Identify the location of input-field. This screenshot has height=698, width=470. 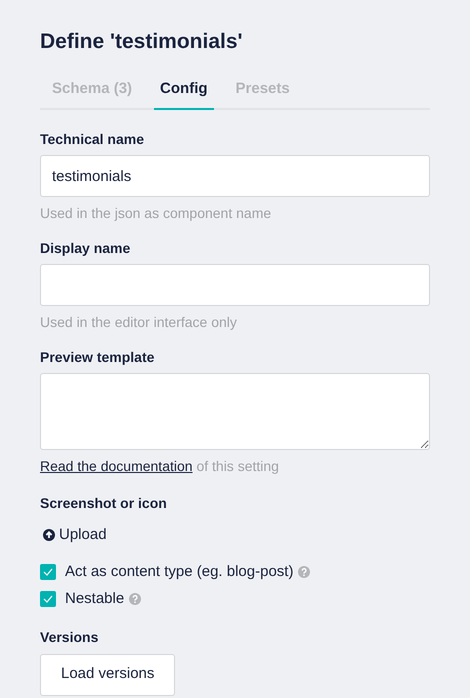
(235, 285).